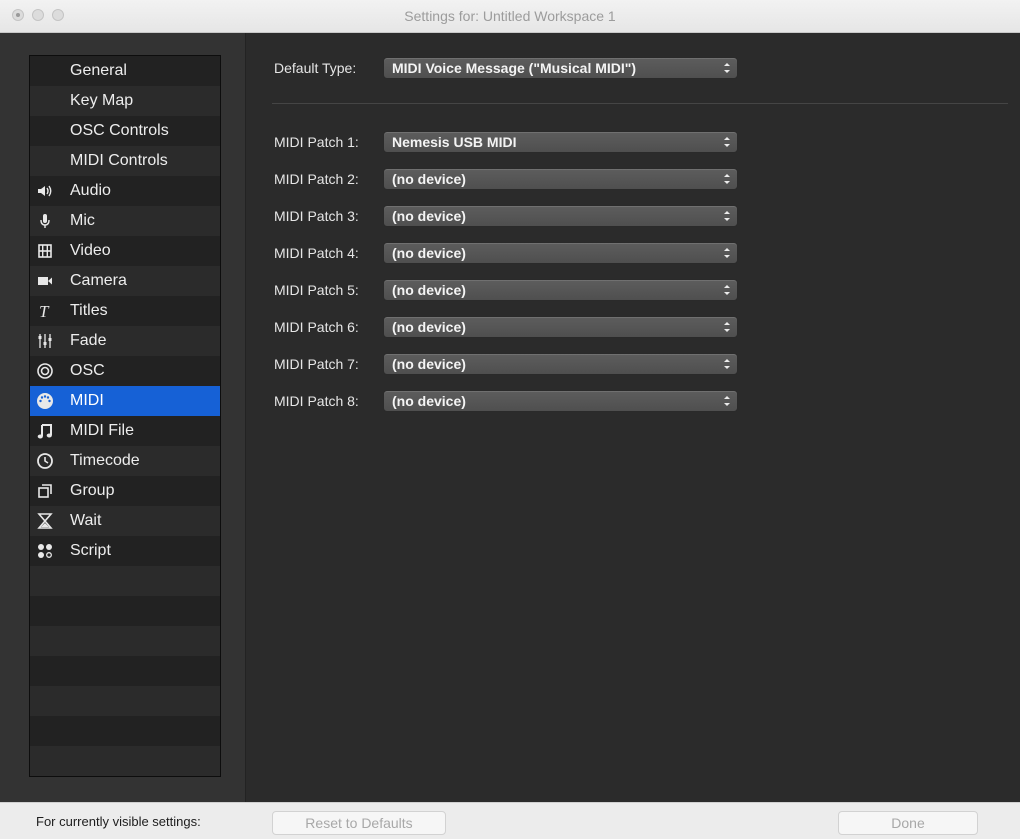 This screenshot has height=839, width=1020. Describe the element at coordinates (89, 310) in the screenshot. I see `sidebar-item-label: Titles` at that location.